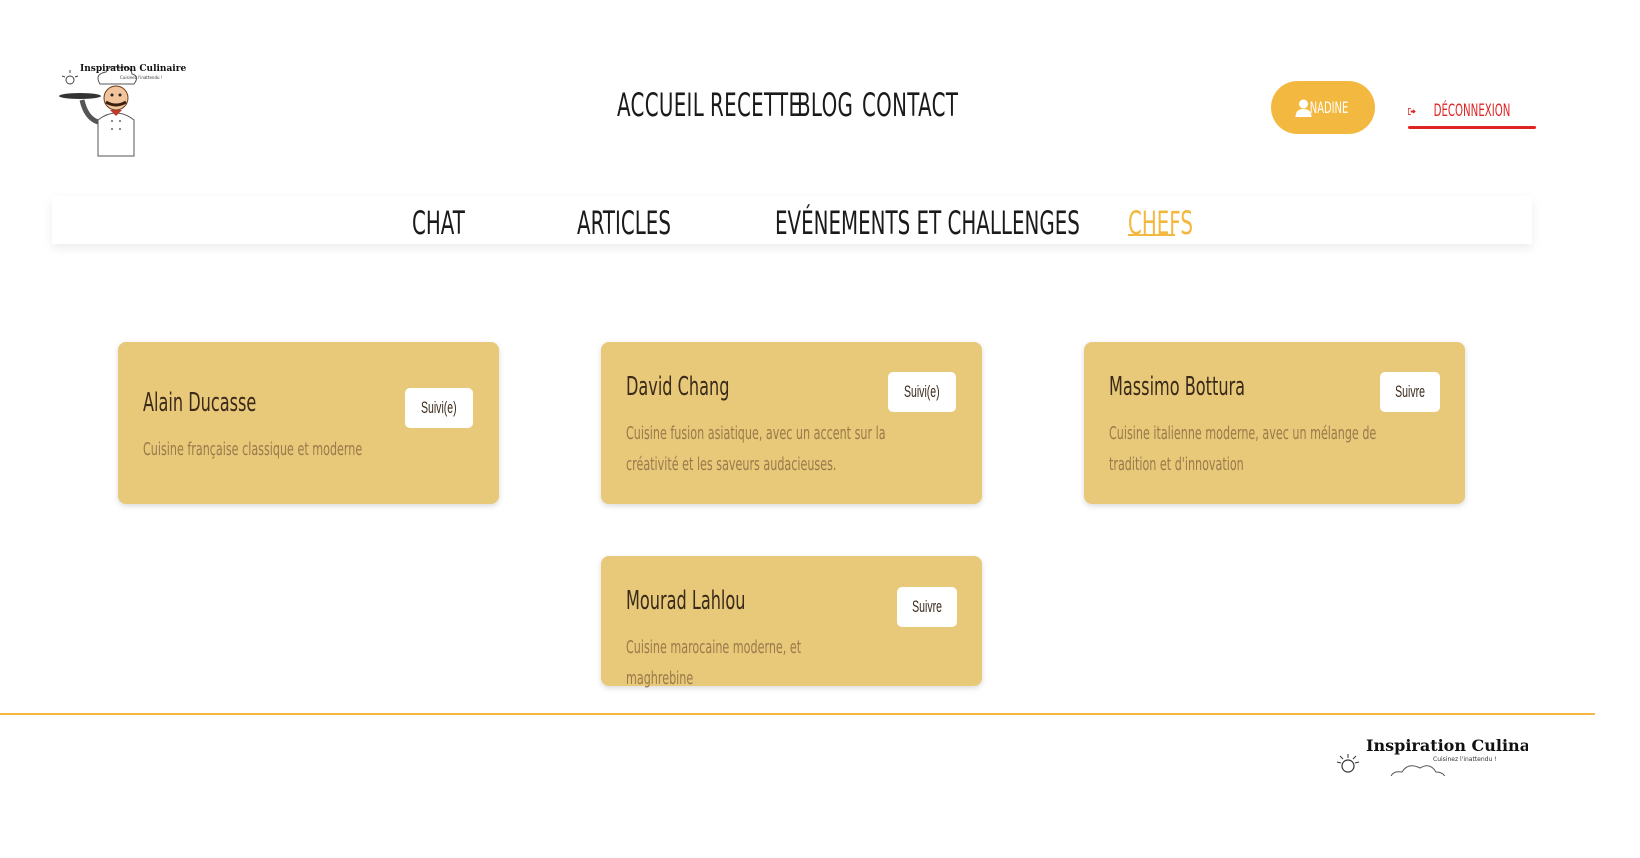  What do you see at coordinates (755, 105) in the screenshot?
I see `nav-recette: RECETTE` at bounding box center [755, 105].